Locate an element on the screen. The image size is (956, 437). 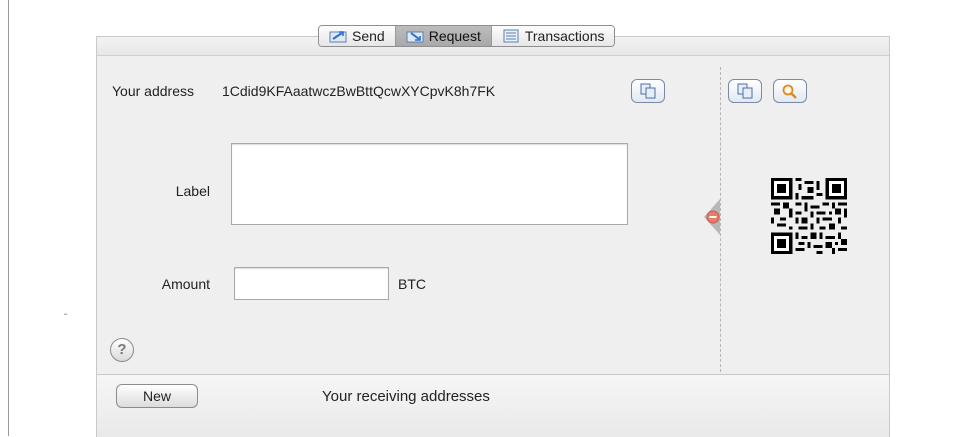
tab-transactions: Transactions is located at coordinates (553, 36).